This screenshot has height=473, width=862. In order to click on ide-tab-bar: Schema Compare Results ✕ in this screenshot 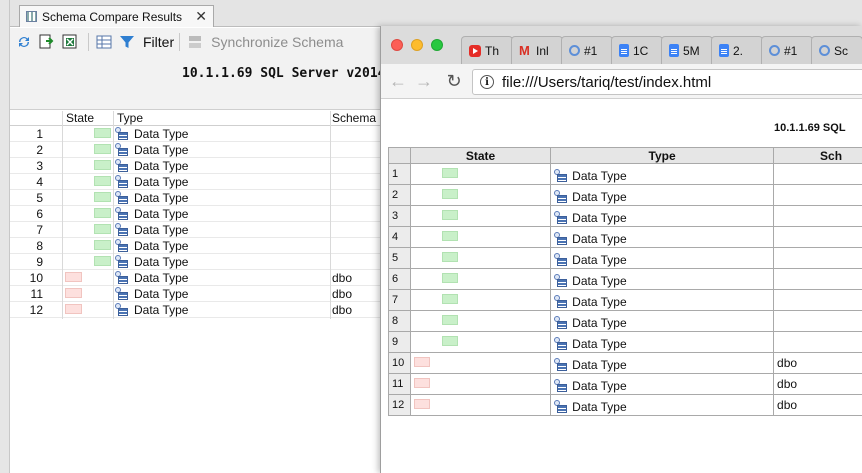, I will do `click(436, 13)`.